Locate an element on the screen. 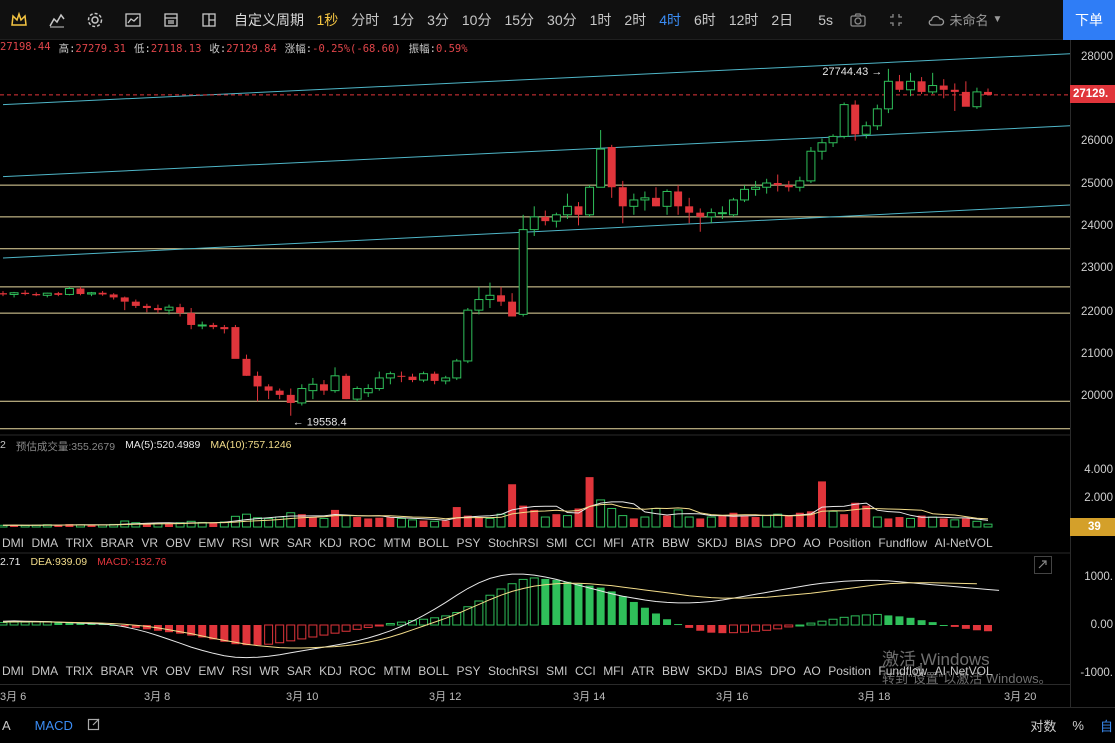  indicator-icon is located at coordinates (57, 20).